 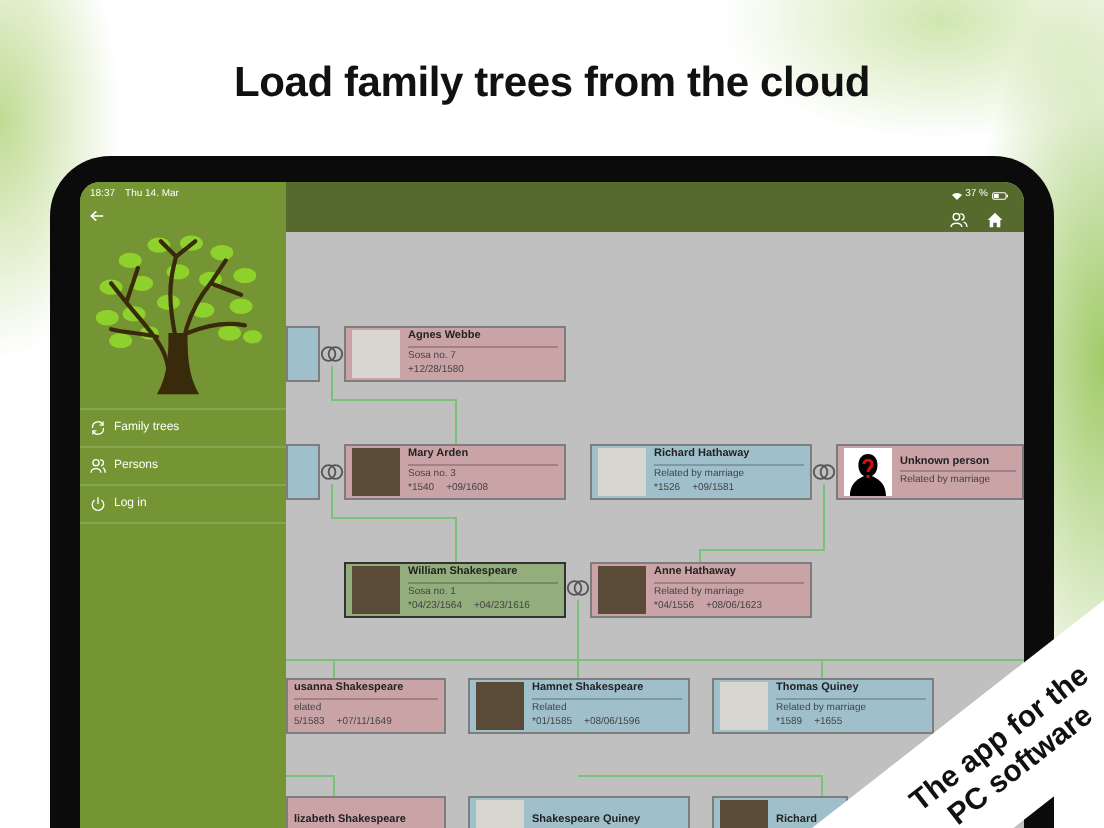 I want to click on sync-icon, so click(x=98, y=428).